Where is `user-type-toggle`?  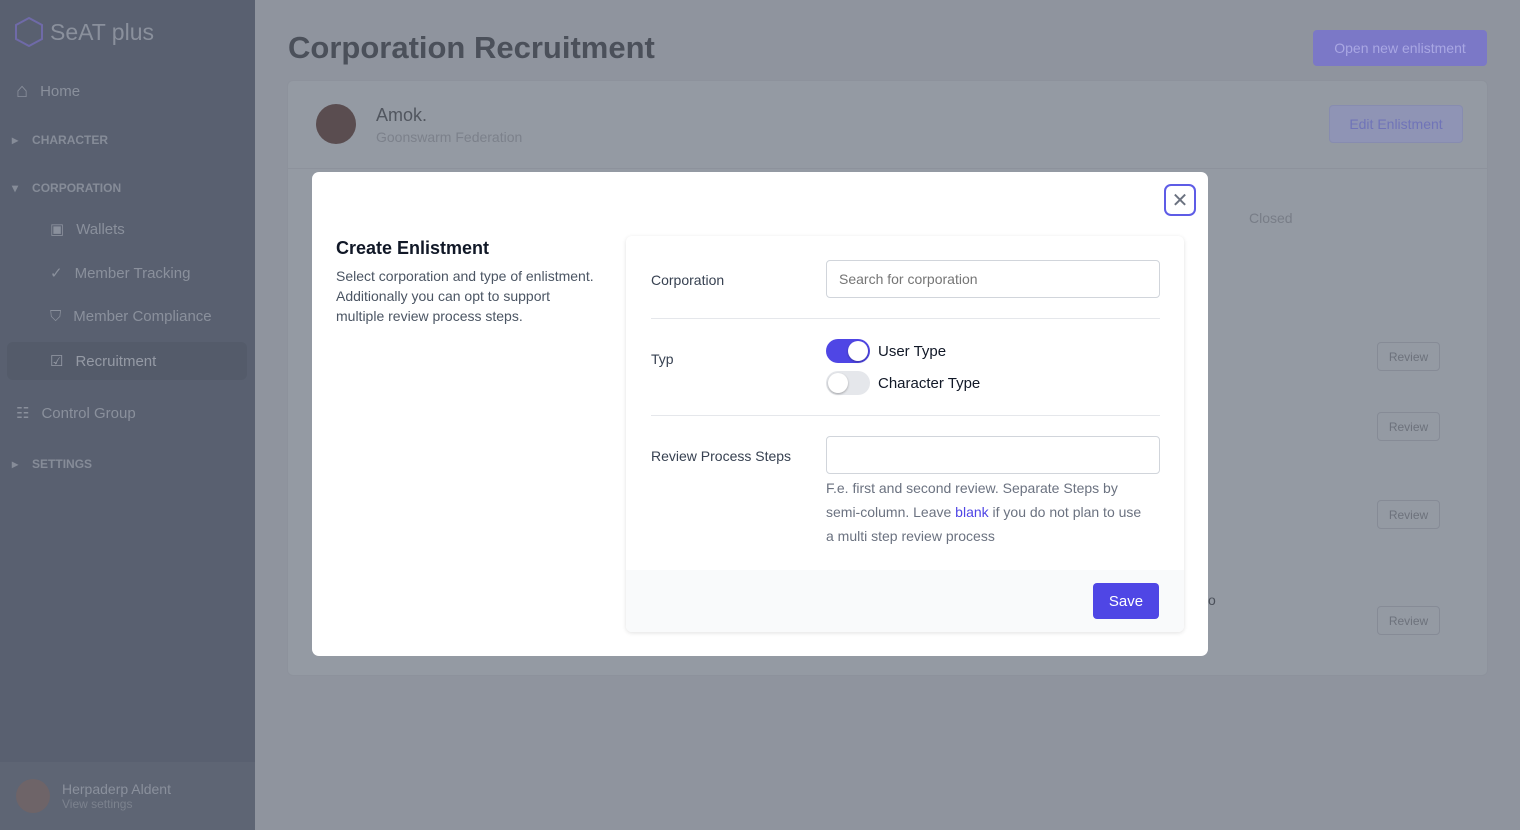 user-type-toggle is located at coordinates (848, 351).